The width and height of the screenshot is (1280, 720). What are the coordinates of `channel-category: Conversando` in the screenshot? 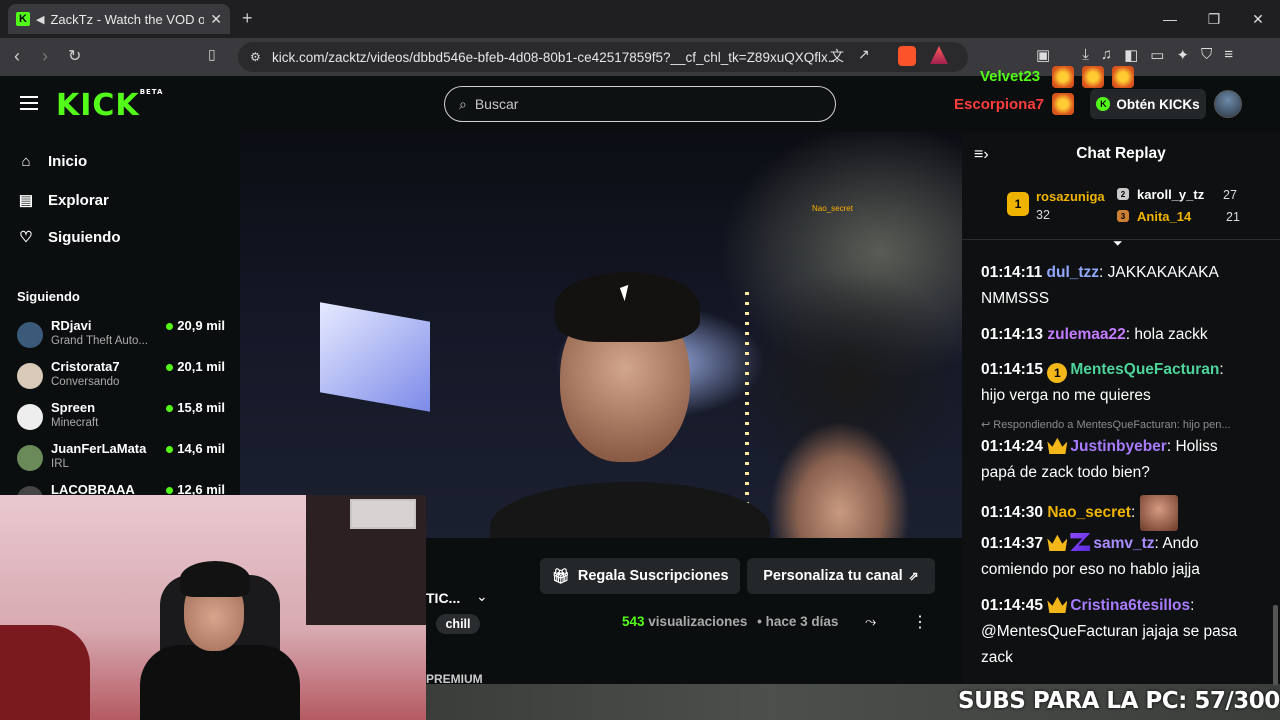 It's located at (85, 382).